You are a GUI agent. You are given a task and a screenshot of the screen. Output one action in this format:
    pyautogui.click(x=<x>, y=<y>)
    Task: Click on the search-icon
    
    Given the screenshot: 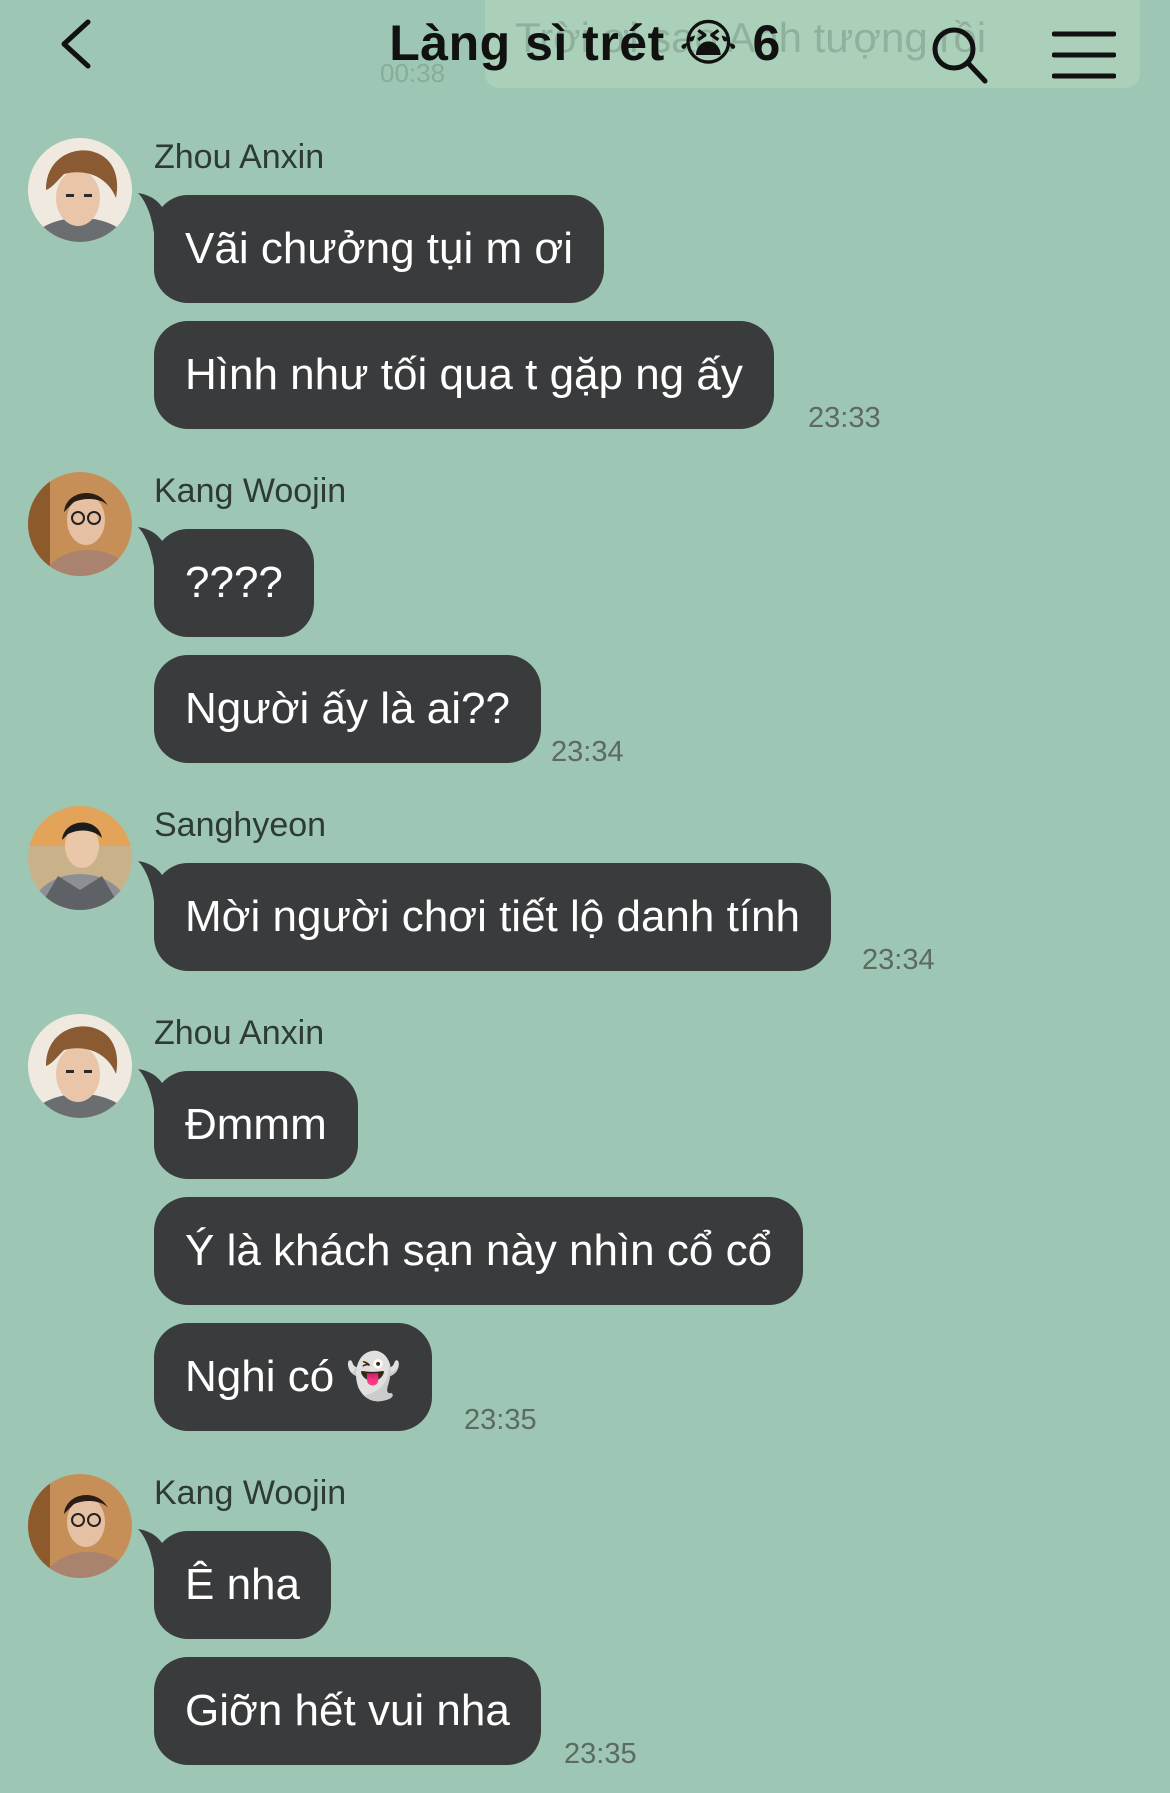 What is the action you would take?
    pyautogui.click(x=960, y=55)
    